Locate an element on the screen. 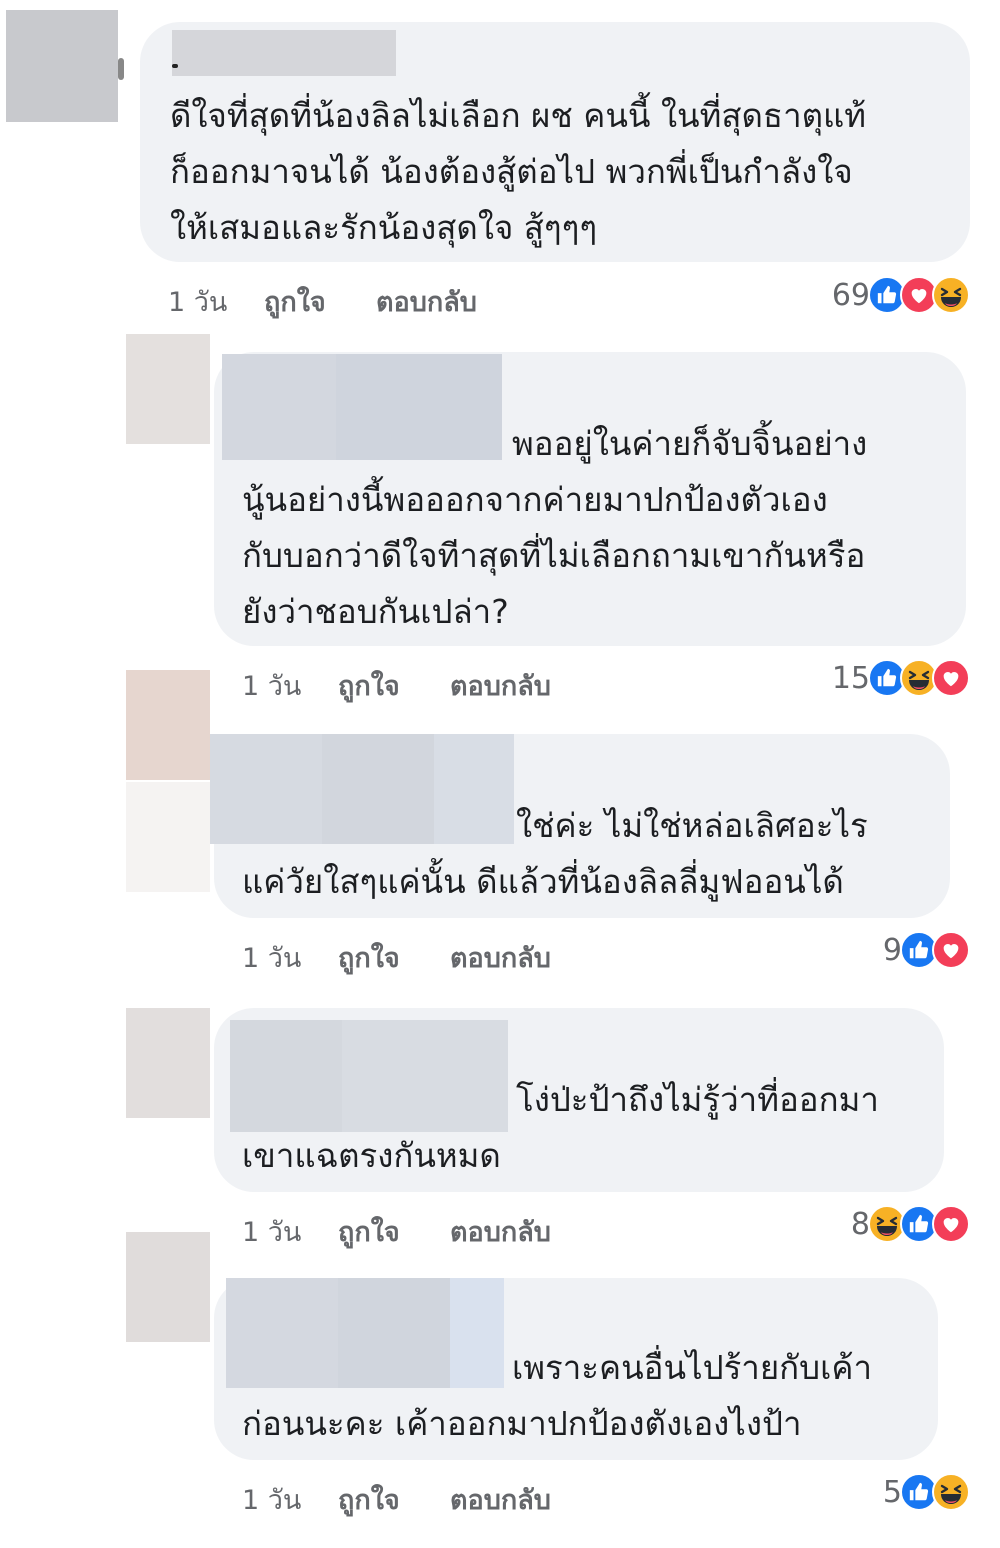 Image resolution: width=1000 pixels, height=1548 pixels. reaction-count: 69 is located at coordinates (850, 295).